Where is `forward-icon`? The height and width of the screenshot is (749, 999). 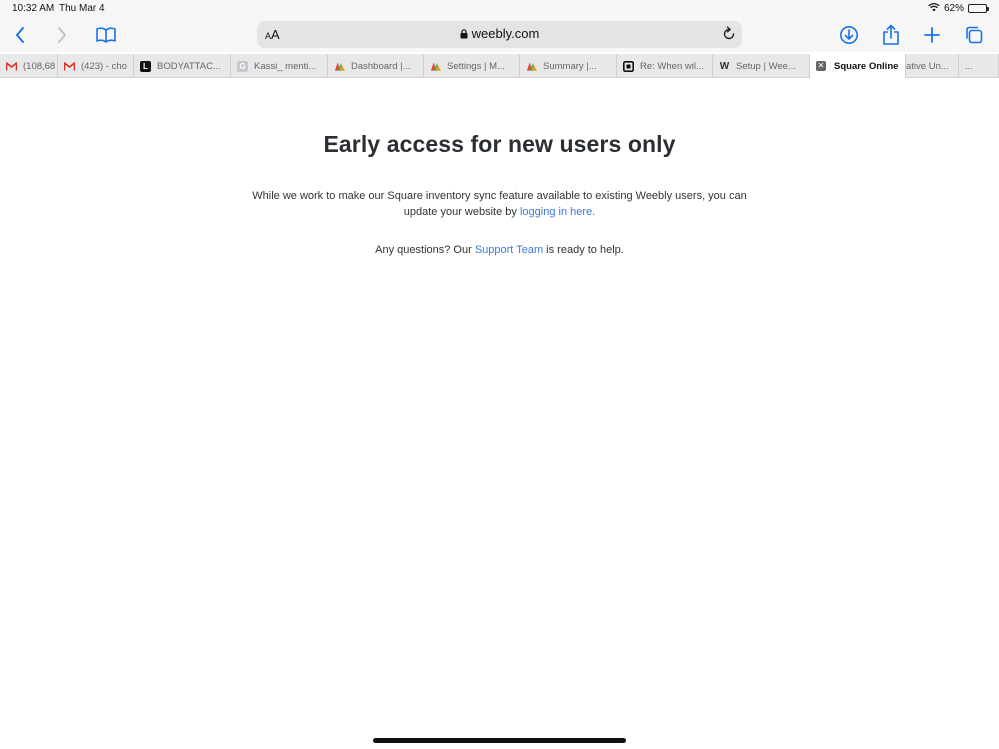 forward-icon is located at coordinates (62, 35).